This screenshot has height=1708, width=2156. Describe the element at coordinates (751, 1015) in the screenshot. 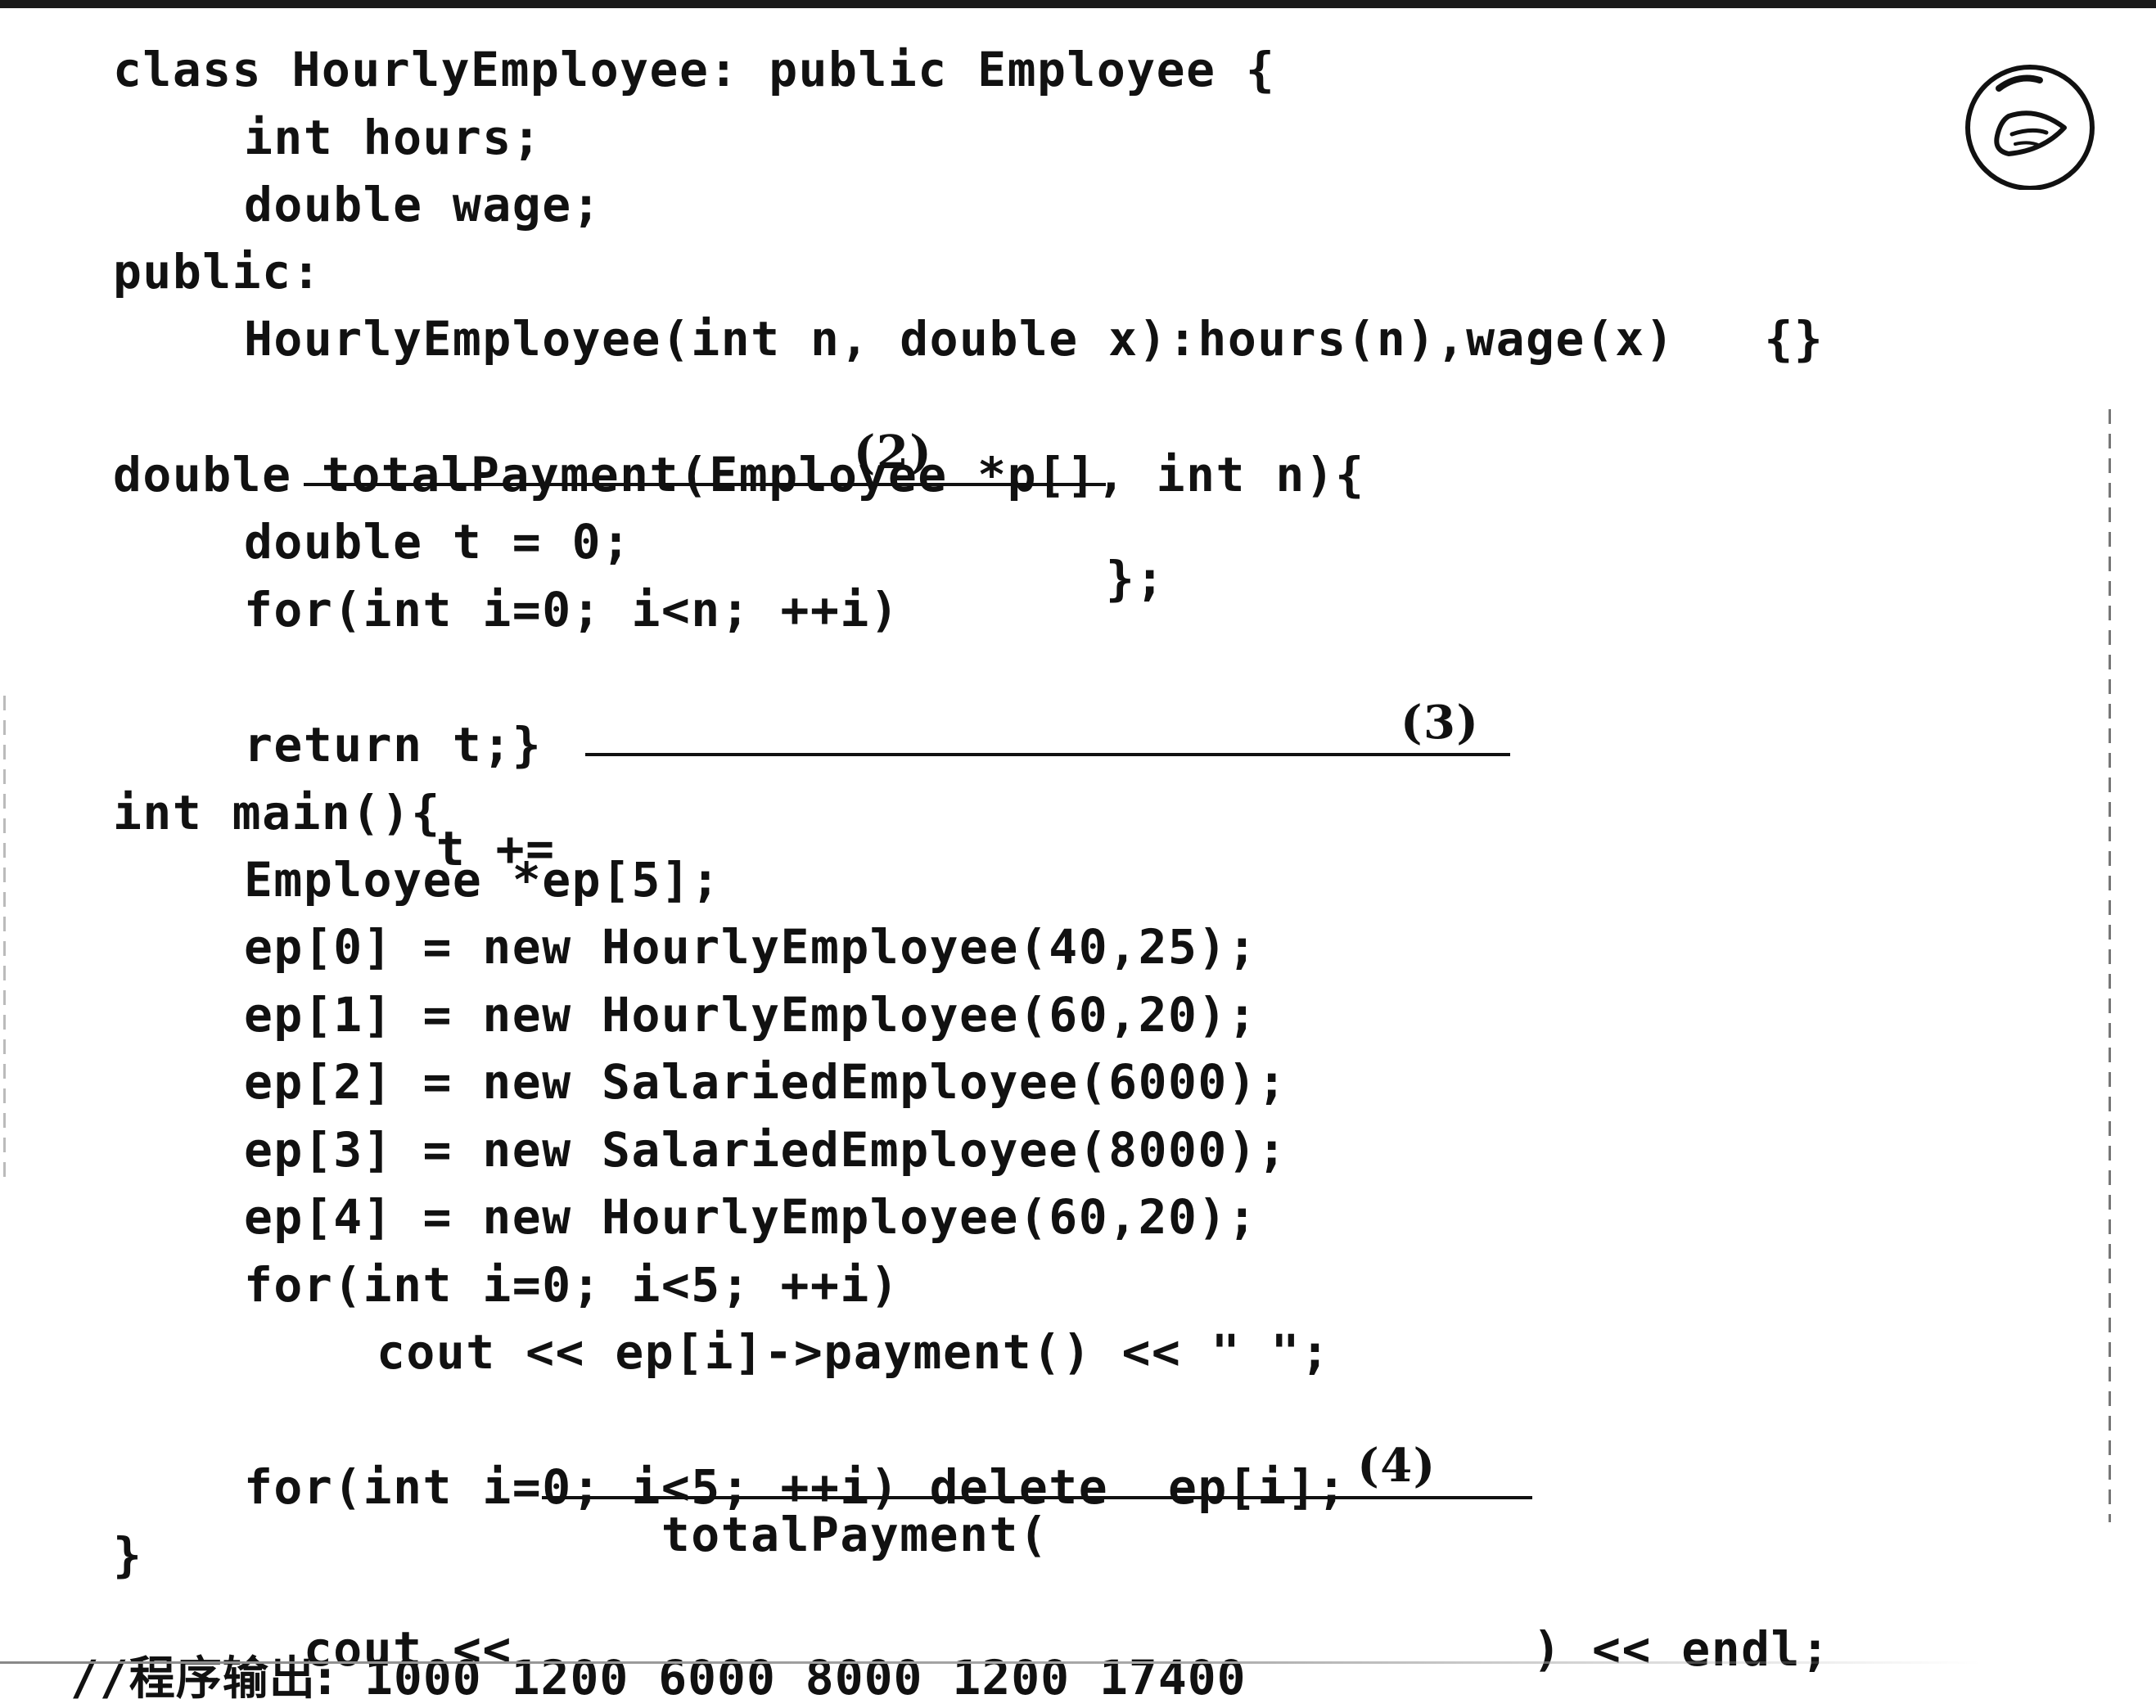

I see `code-line-ep1: ep[1] = new HourlyEmployee(60,20);` at that location.